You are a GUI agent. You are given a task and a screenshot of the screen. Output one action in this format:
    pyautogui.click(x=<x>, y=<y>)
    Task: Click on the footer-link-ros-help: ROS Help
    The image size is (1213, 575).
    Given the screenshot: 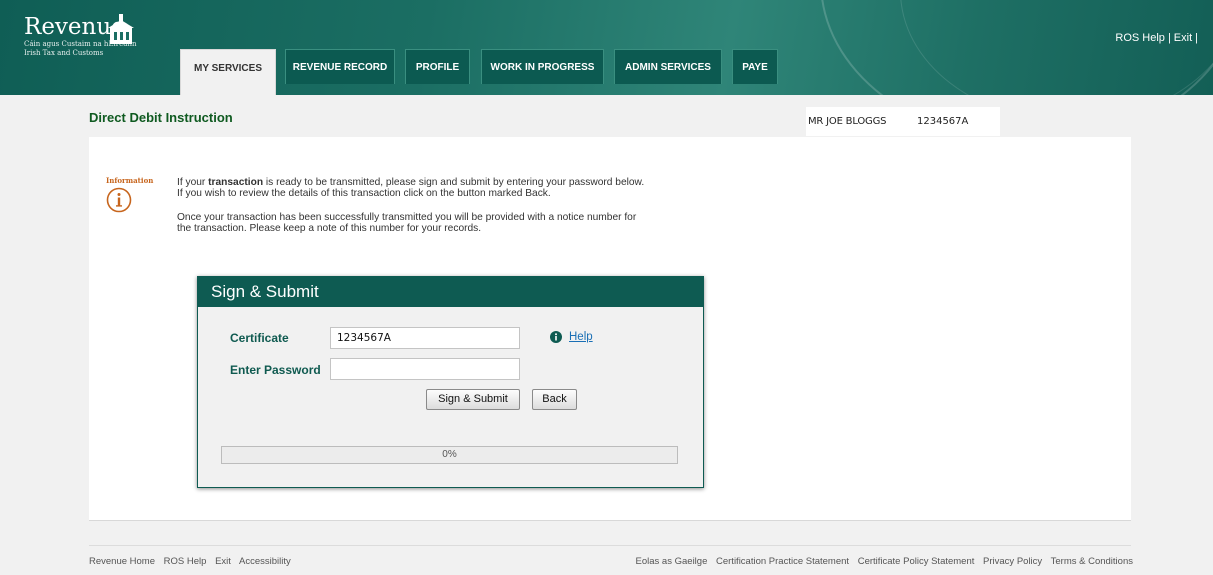 What is the action you would take?
    pyautogui.click(x=185, y=561)
    